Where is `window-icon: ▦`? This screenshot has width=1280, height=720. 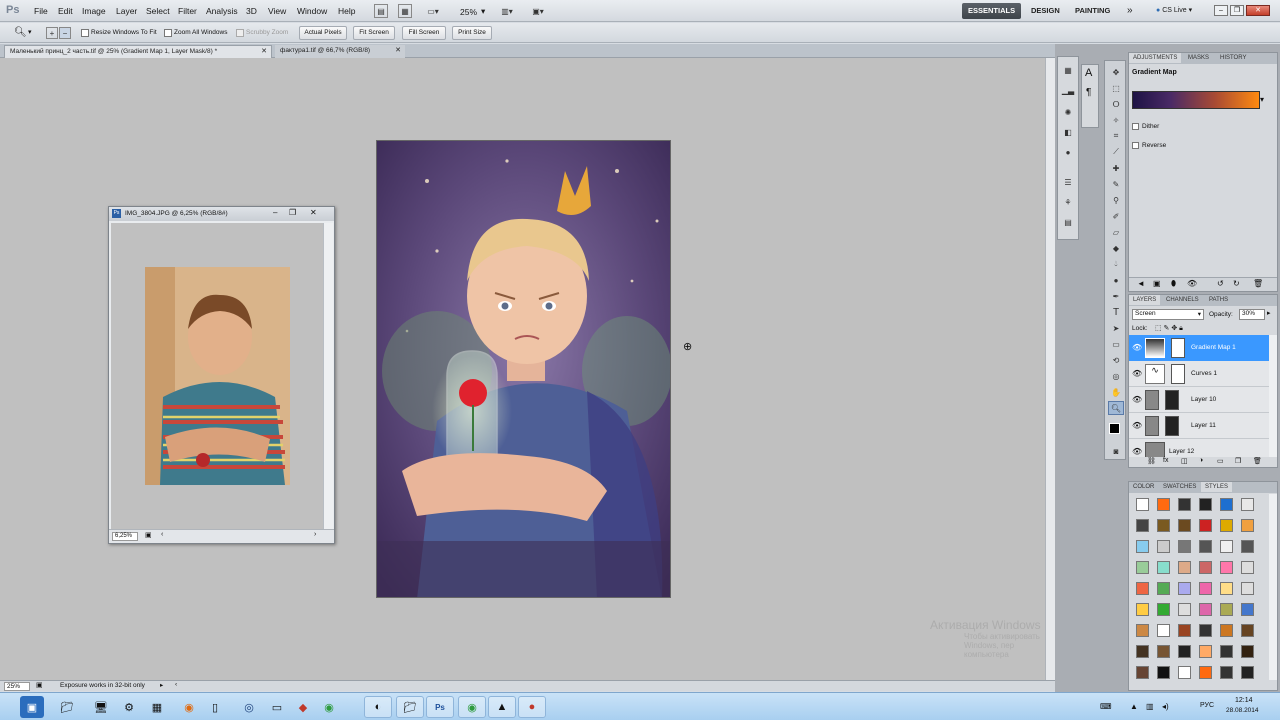
window-icon: ▦ is located at coordinates (157, 707).